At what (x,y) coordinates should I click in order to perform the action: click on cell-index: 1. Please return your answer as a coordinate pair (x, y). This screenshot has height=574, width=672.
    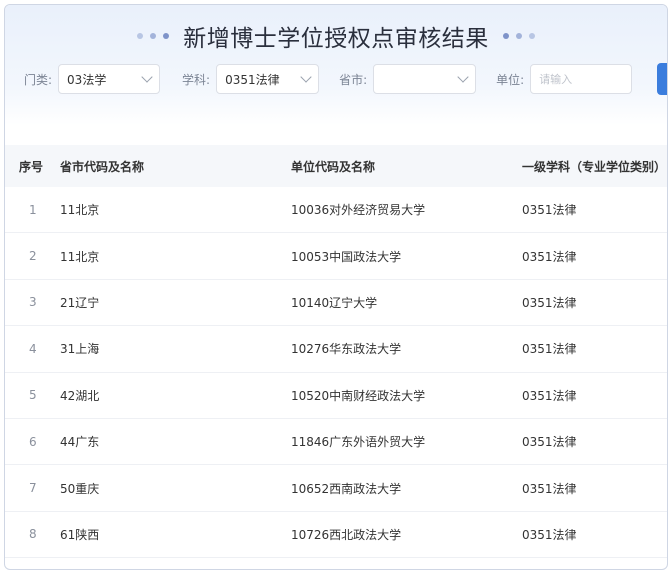
    Looking at the image, I should click on (33, 209).